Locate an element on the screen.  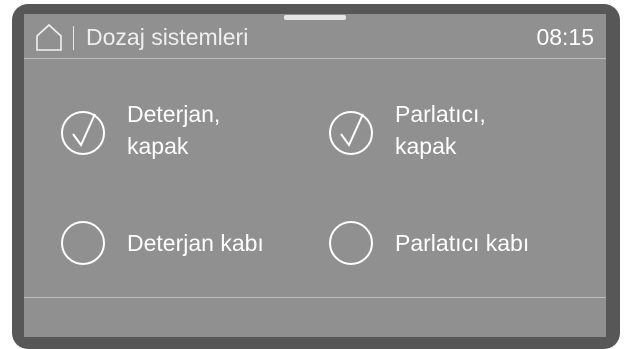
header-bar: Dozaj sistemleri 08:15 is located at coordinates (315, 36).